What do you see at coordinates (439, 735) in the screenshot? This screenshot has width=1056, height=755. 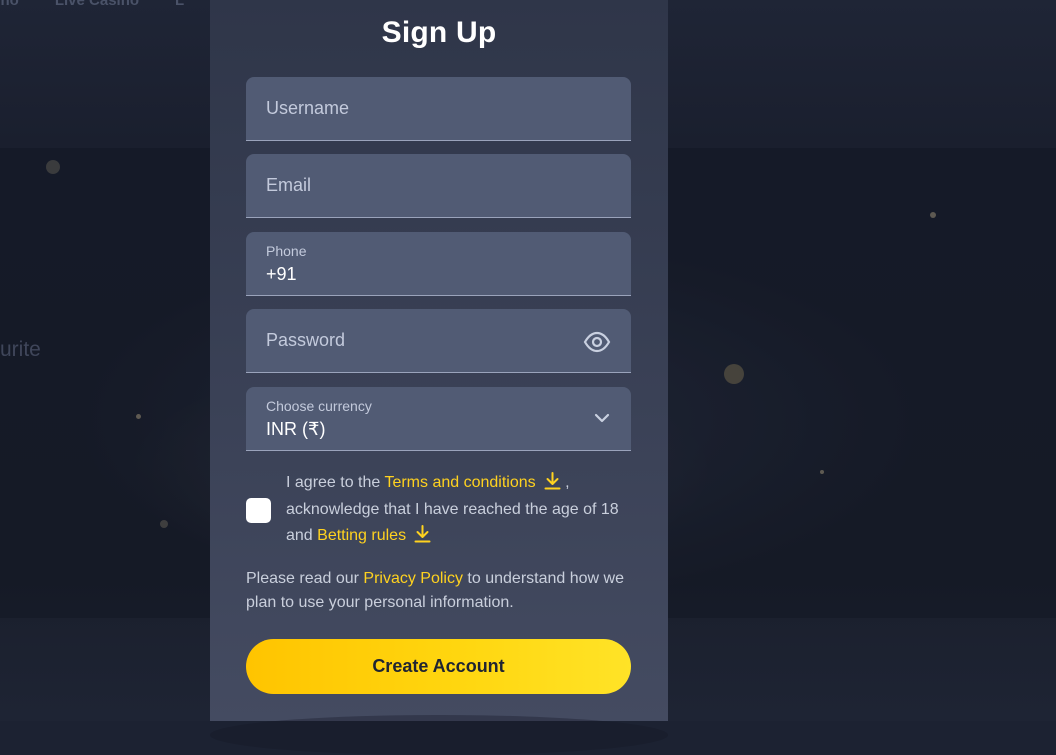 I see `panel-bottom-shadow` at bounding box center [439, 735].